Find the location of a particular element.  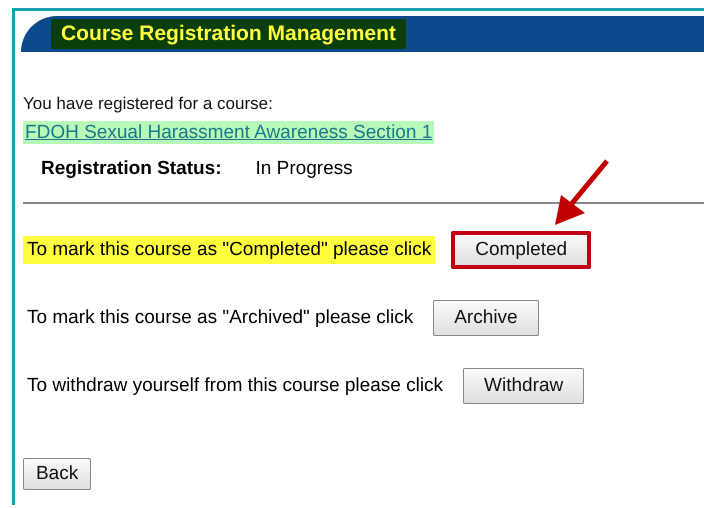

page-title: Course Registration Management is located at coordinates (228, 34).